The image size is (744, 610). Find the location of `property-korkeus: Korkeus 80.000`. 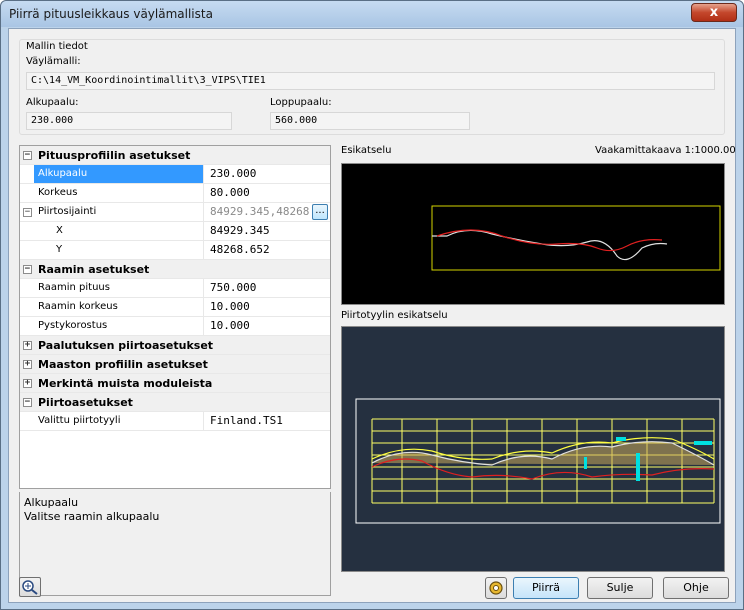

property-korkeus: Korkeus 80.000 is located at coordinates (175, 193).